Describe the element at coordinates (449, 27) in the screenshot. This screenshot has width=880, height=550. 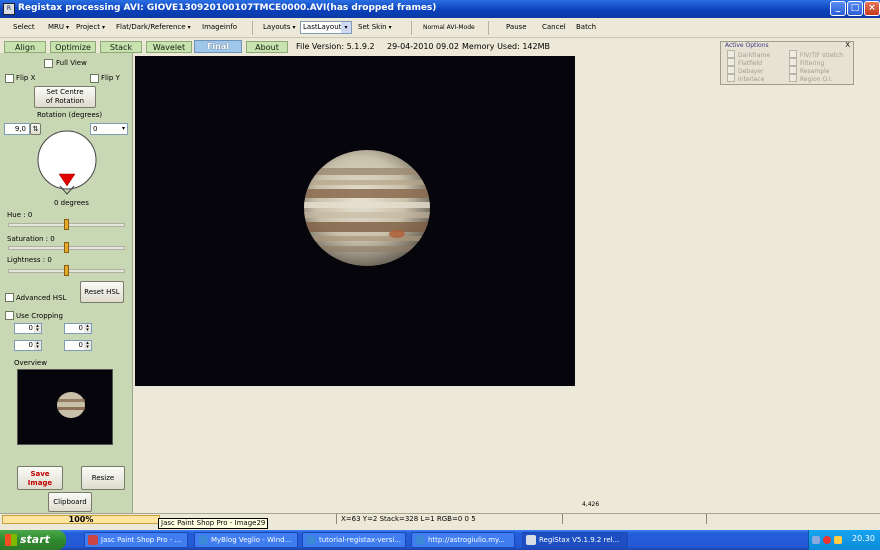
I see `menu-normal-avi-mode: Normal AVI-Mode` at that location.